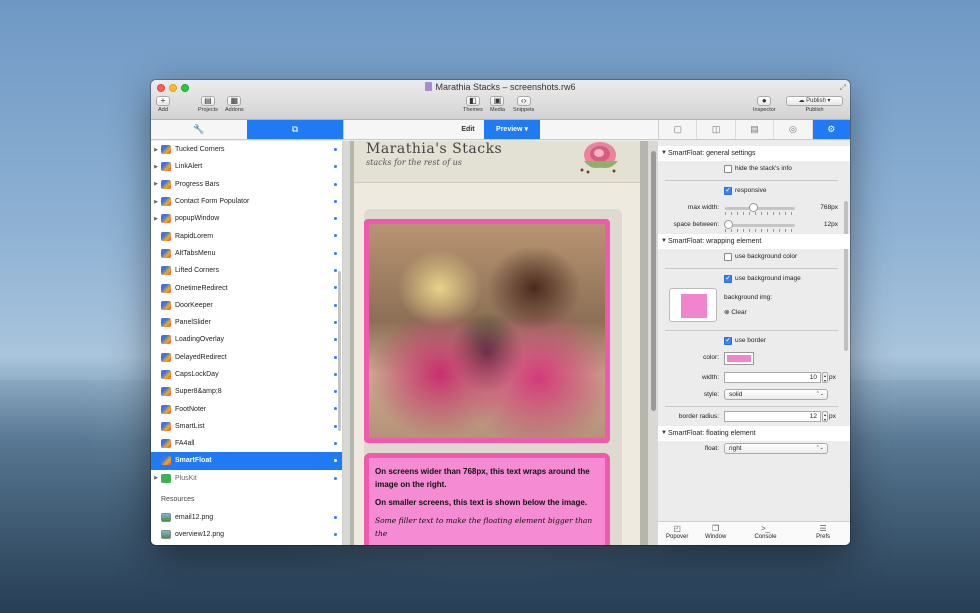  I want to click on border-style-label: style:, so click(711, 394).